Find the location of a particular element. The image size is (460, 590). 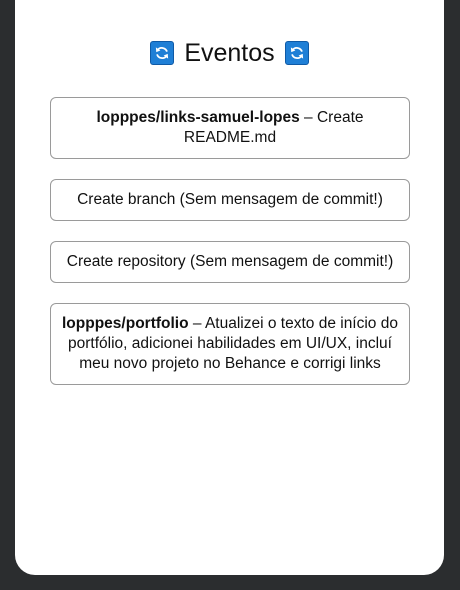

event-item: Create branch (Sem mensagem de commit!) is located at coordinates (230, 200).